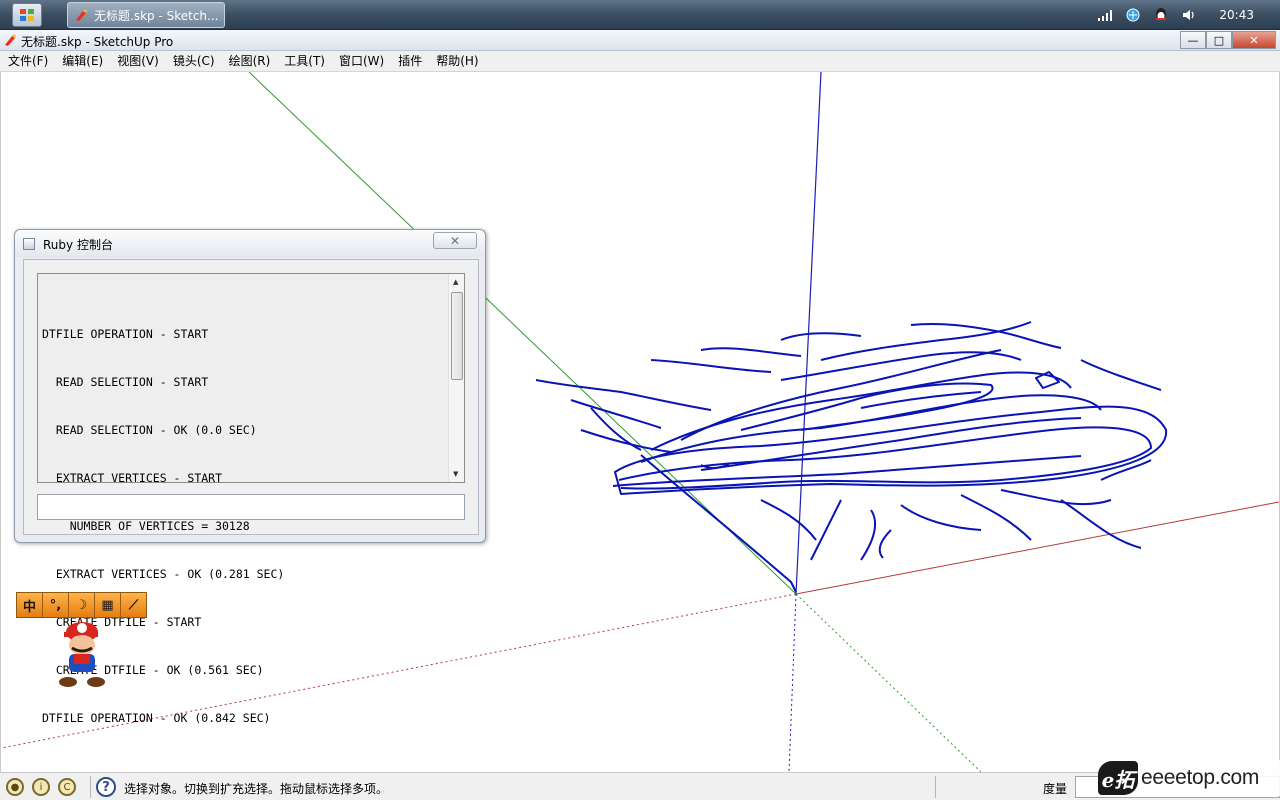 The width and height of the screenshot is (1280, 800). Describe the element at coordinates (1118, 778) in the screenshot. I see `watermark-logo: e拓` at that location.